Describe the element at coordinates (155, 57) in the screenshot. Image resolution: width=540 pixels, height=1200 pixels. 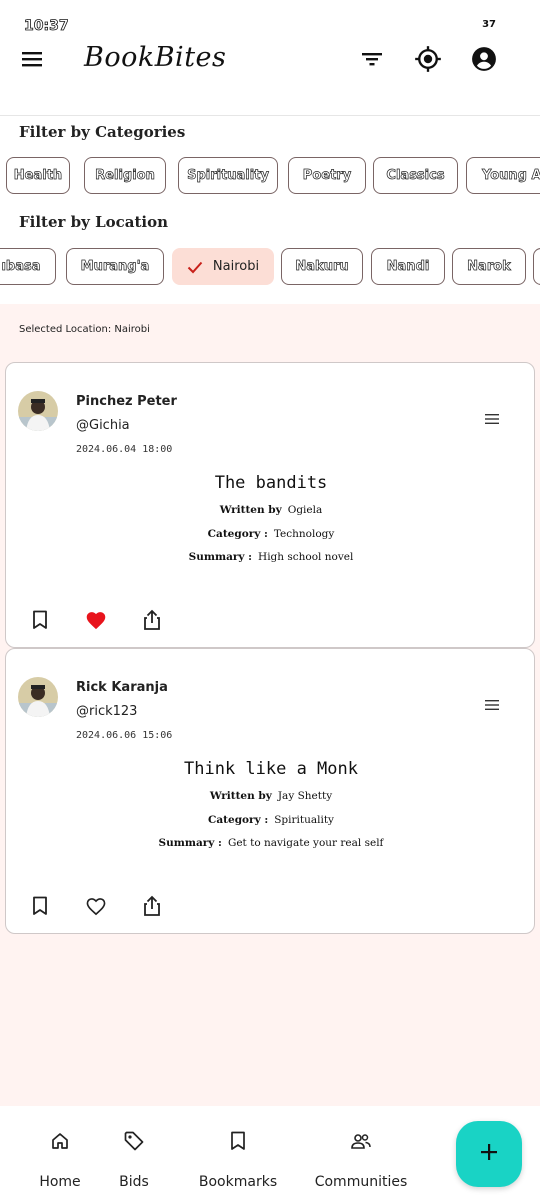
I see `app-title: BookBites` at that location.